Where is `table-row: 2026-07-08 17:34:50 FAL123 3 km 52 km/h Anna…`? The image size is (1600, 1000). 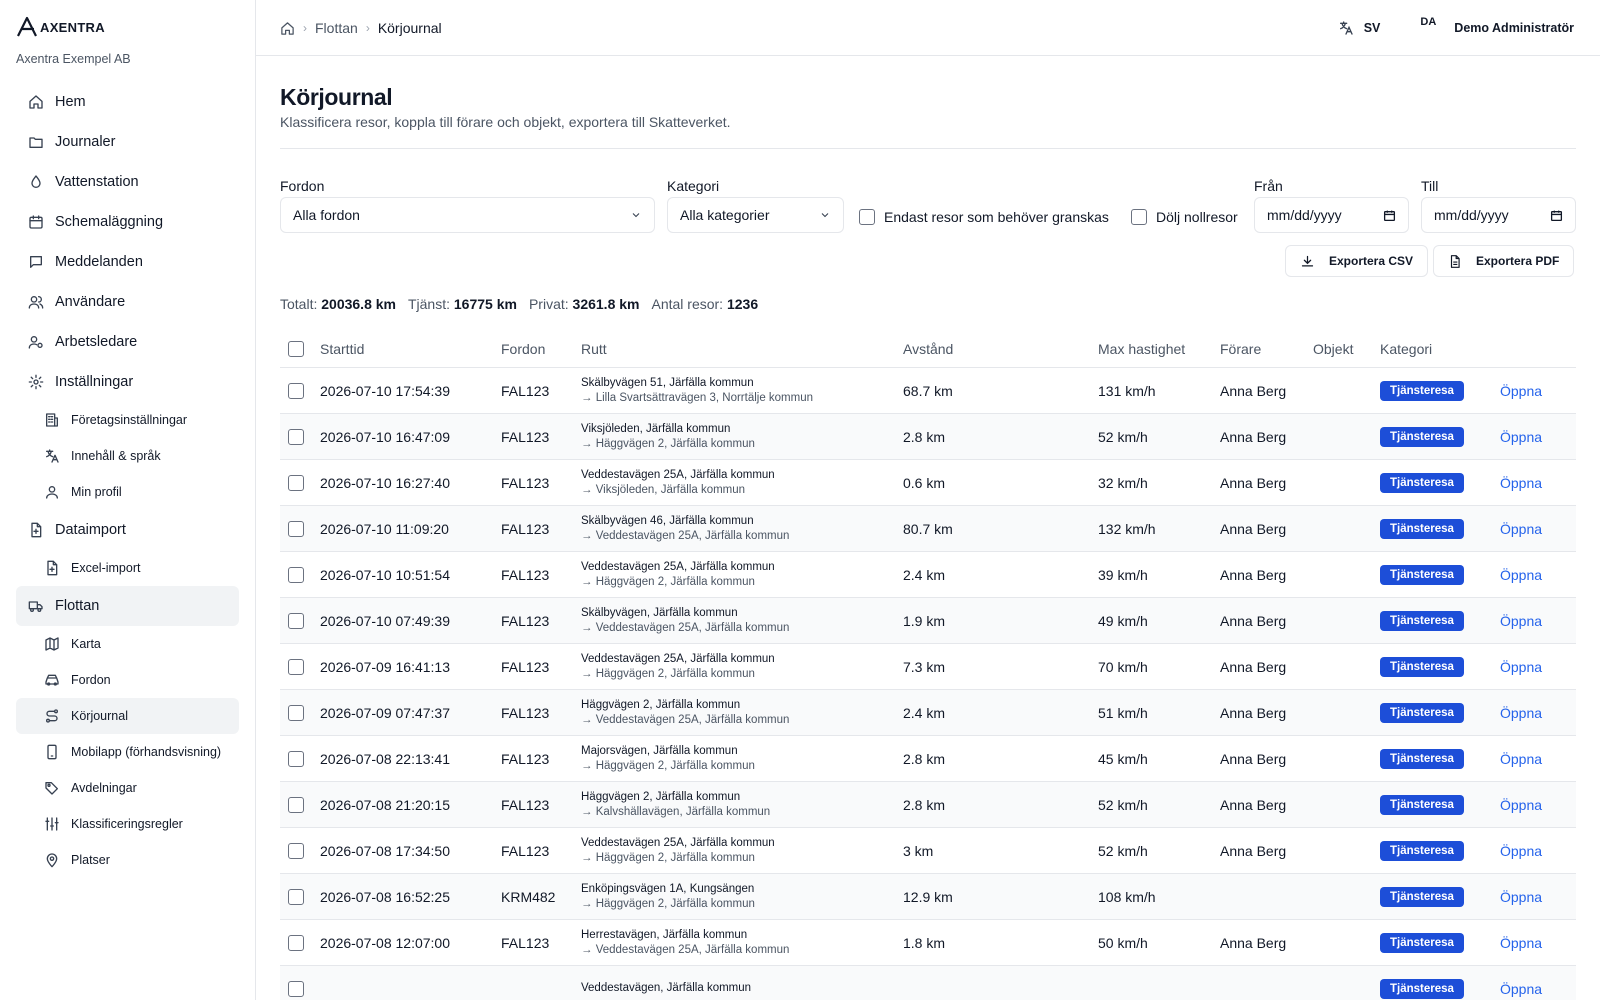
table-row: 2026-07-08 17:34:50 FAL123 3 km 52 km/h Anna… is located at coordinates (928, 851).